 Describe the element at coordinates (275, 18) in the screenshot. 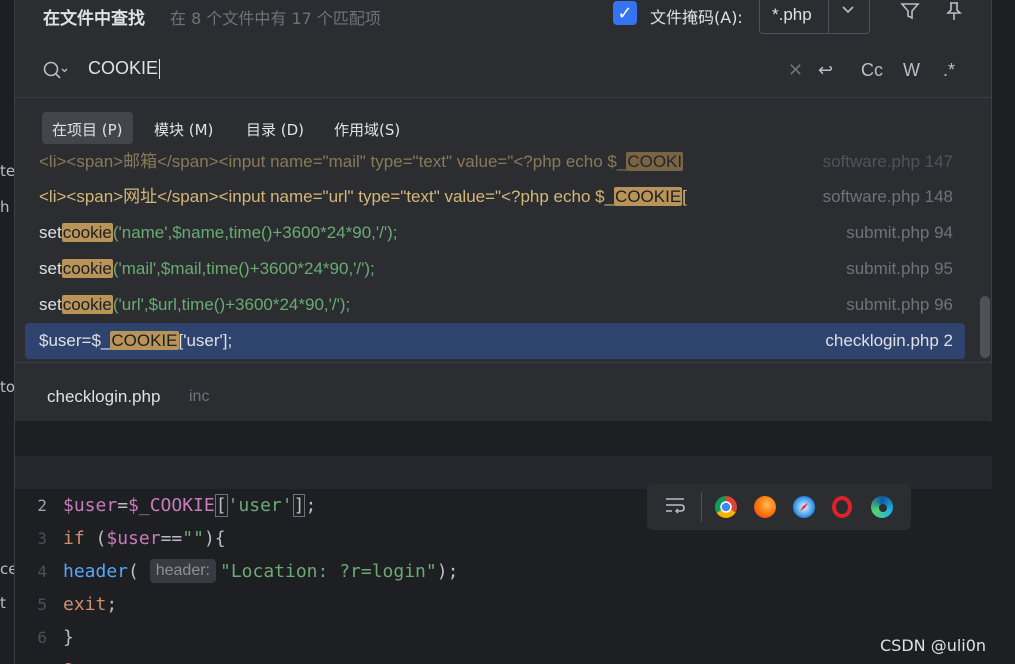

I see `match-count: 在 8 个文件中有 17 个匹配项` at that location.